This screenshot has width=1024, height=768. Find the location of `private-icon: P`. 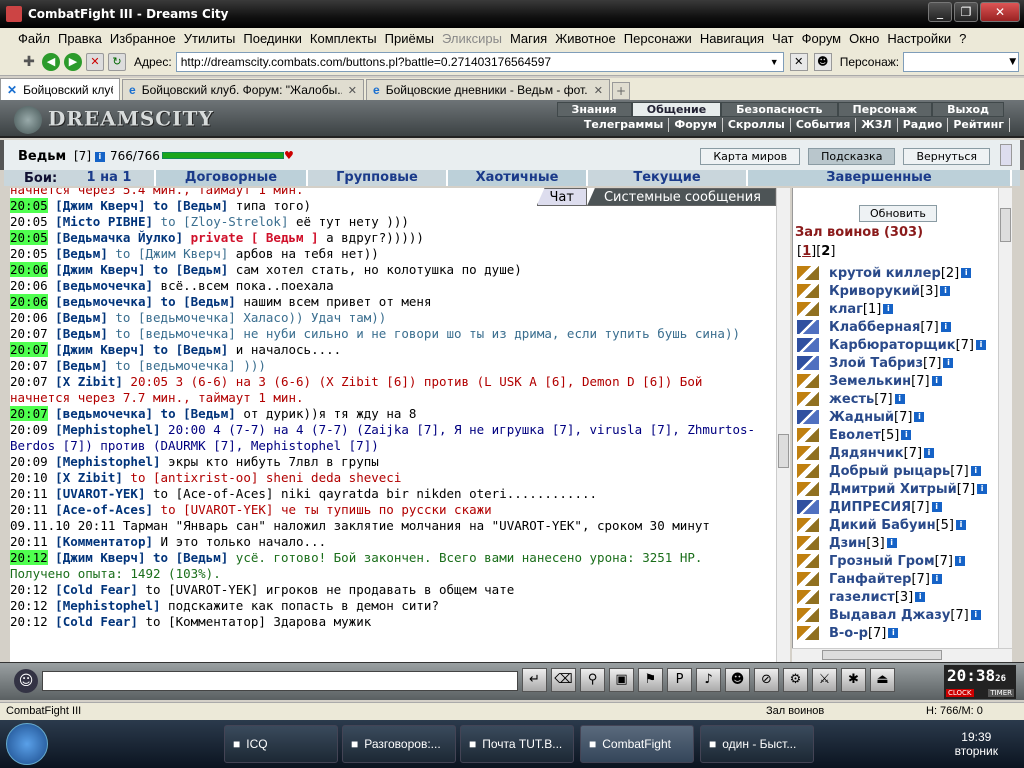

private-icon: P is located at coordinates (679, 680).